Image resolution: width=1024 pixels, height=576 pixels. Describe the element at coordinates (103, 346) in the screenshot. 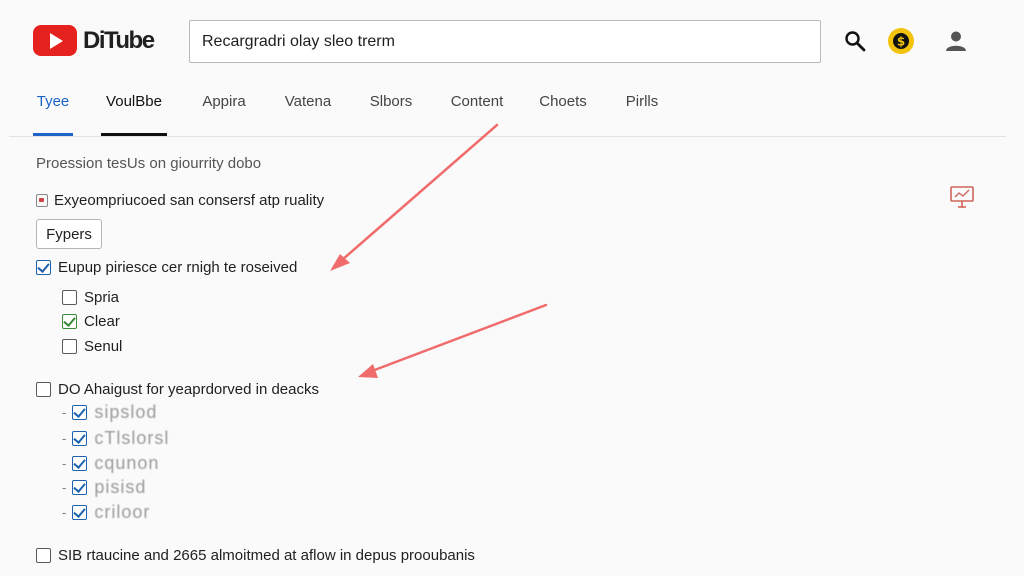

I see `option-senul-label: Senul` at that location.